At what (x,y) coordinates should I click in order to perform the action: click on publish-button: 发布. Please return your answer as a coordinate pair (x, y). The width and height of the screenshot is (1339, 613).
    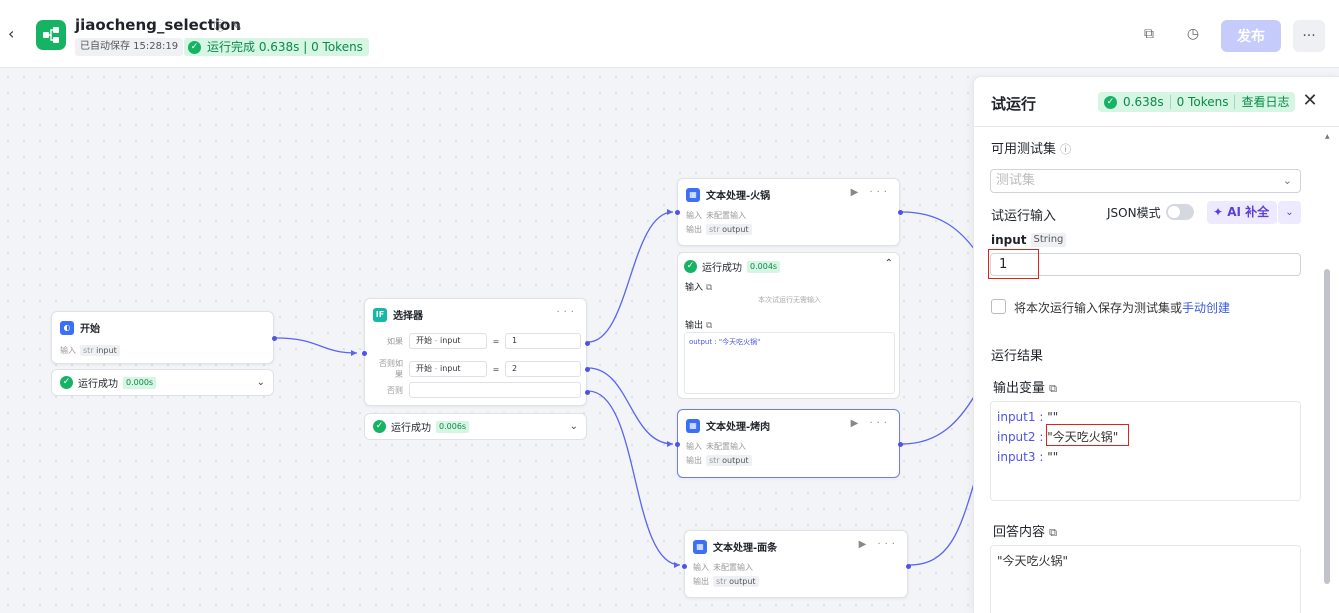
    Looking at the image, I should click on (1251, 36).